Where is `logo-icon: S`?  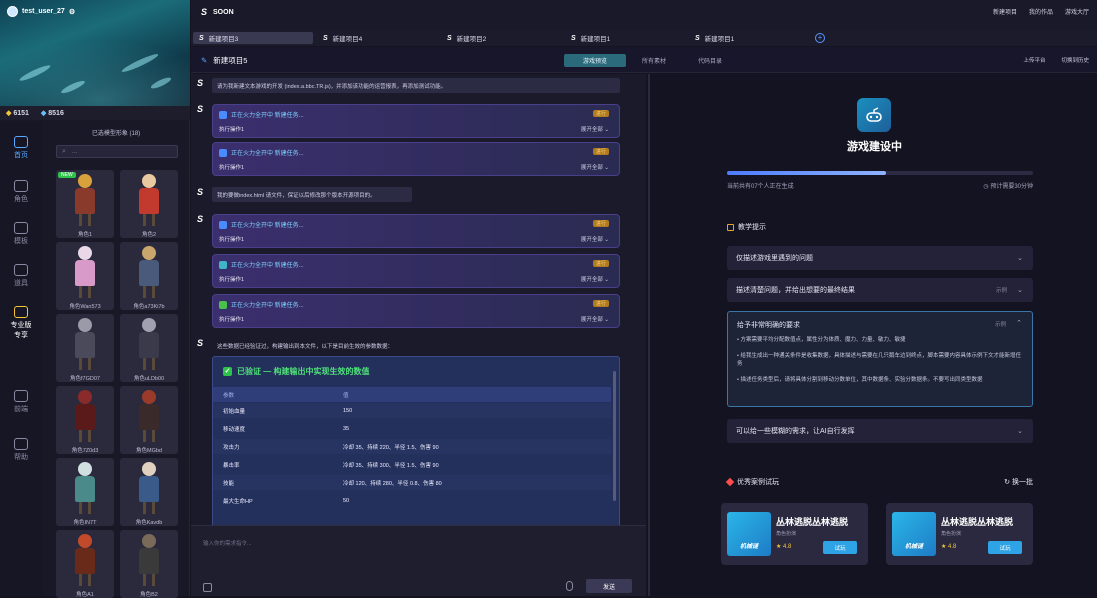 logo-icon: S is located at coordinates (325, 38).